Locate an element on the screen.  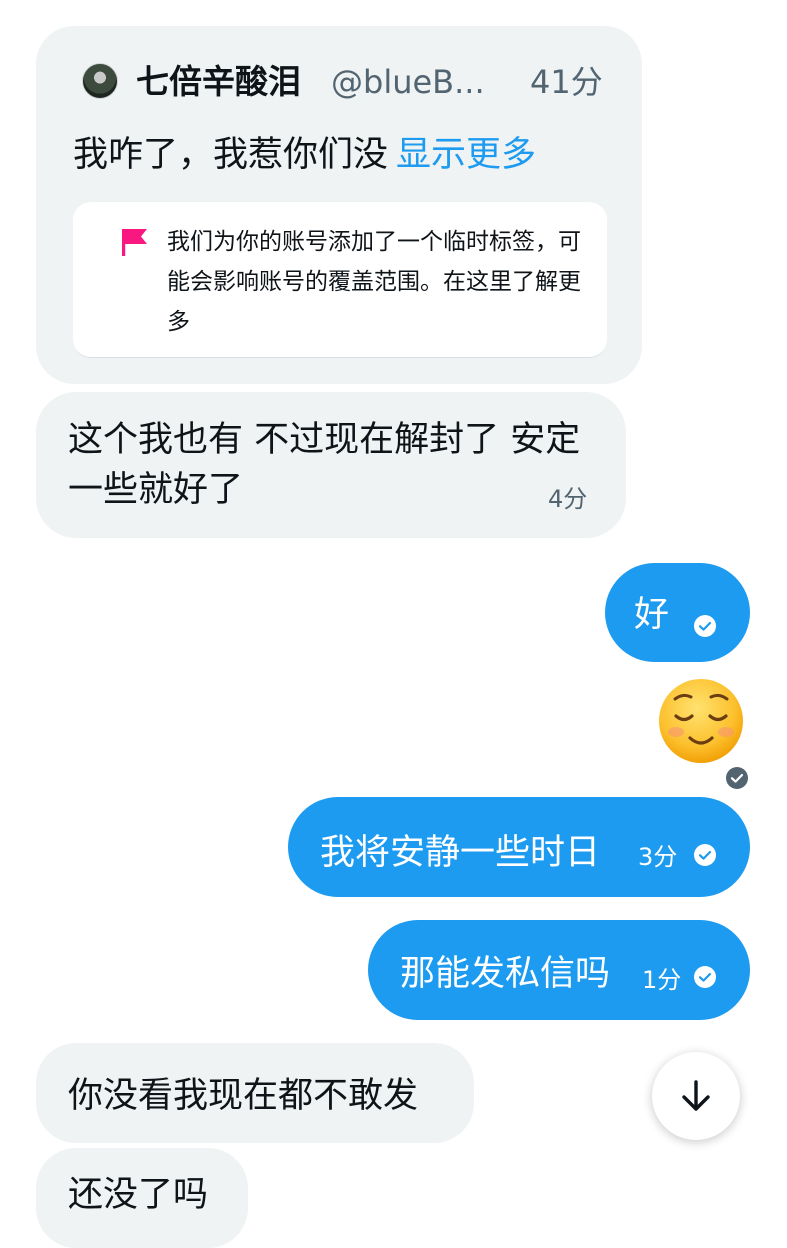
message-text: 你没看我现在都不敢发 is located at coordinates (243, 1096).